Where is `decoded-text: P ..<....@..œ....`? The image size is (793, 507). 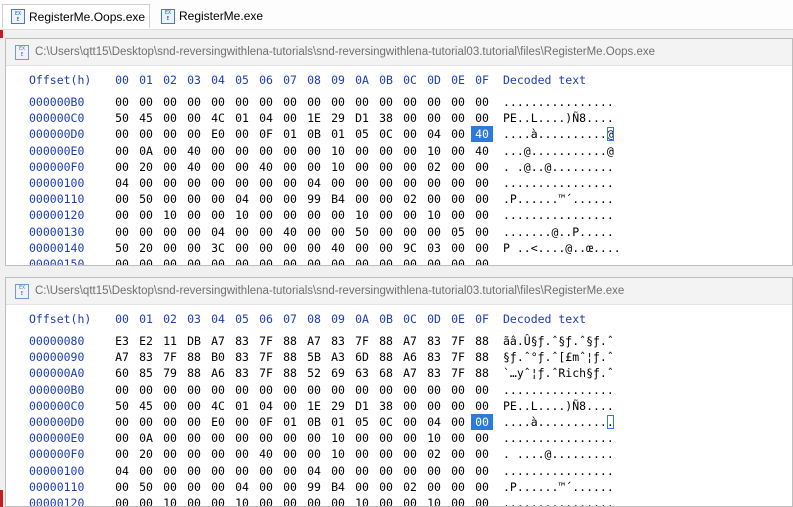 decoded-text: P ..<....@..œ.... is located at coordinates (562, 248).